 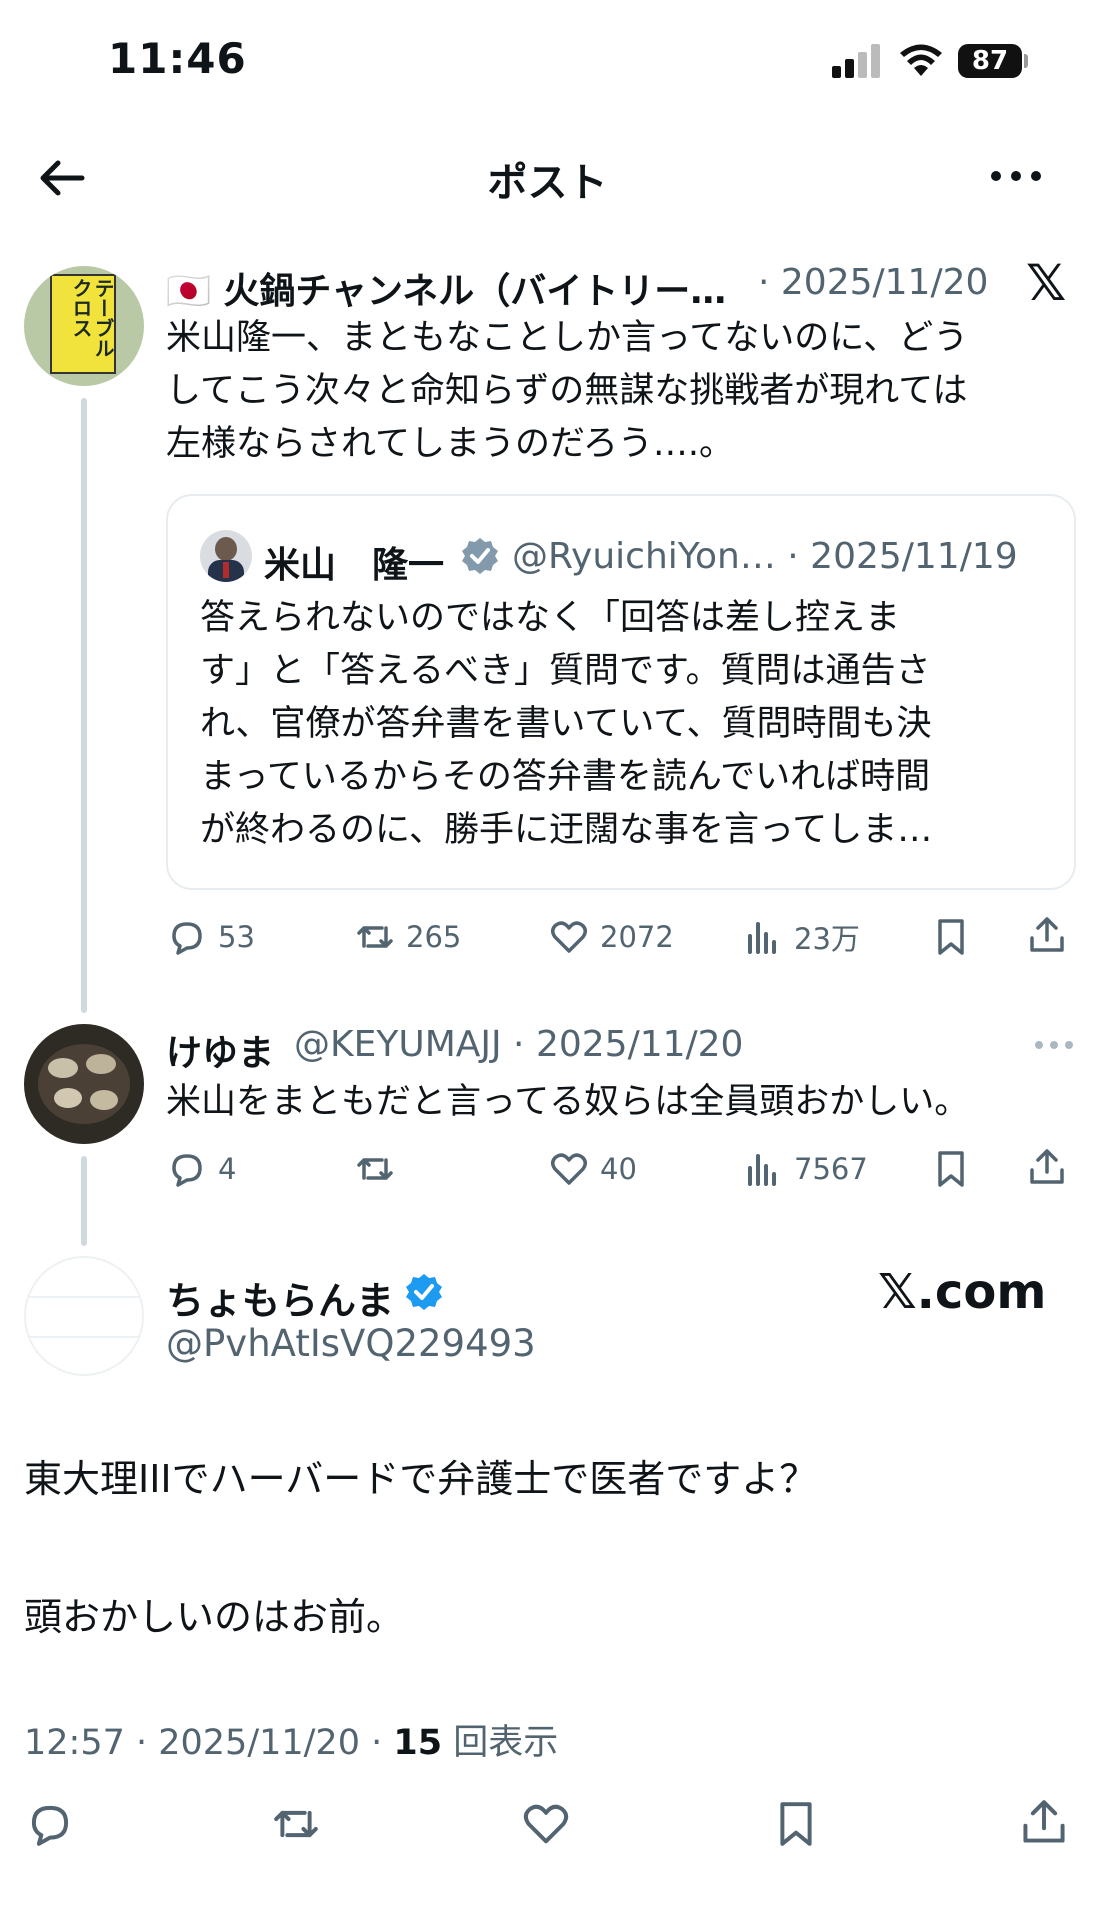 I want to click on repost-button, so click(x=380, y=1169).